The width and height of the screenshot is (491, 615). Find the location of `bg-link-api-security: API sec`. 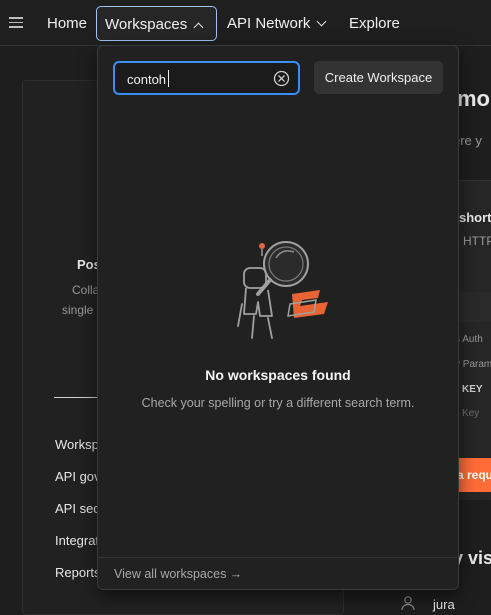

bg-link-api-security: API sec is located at coordinates (77, 508).